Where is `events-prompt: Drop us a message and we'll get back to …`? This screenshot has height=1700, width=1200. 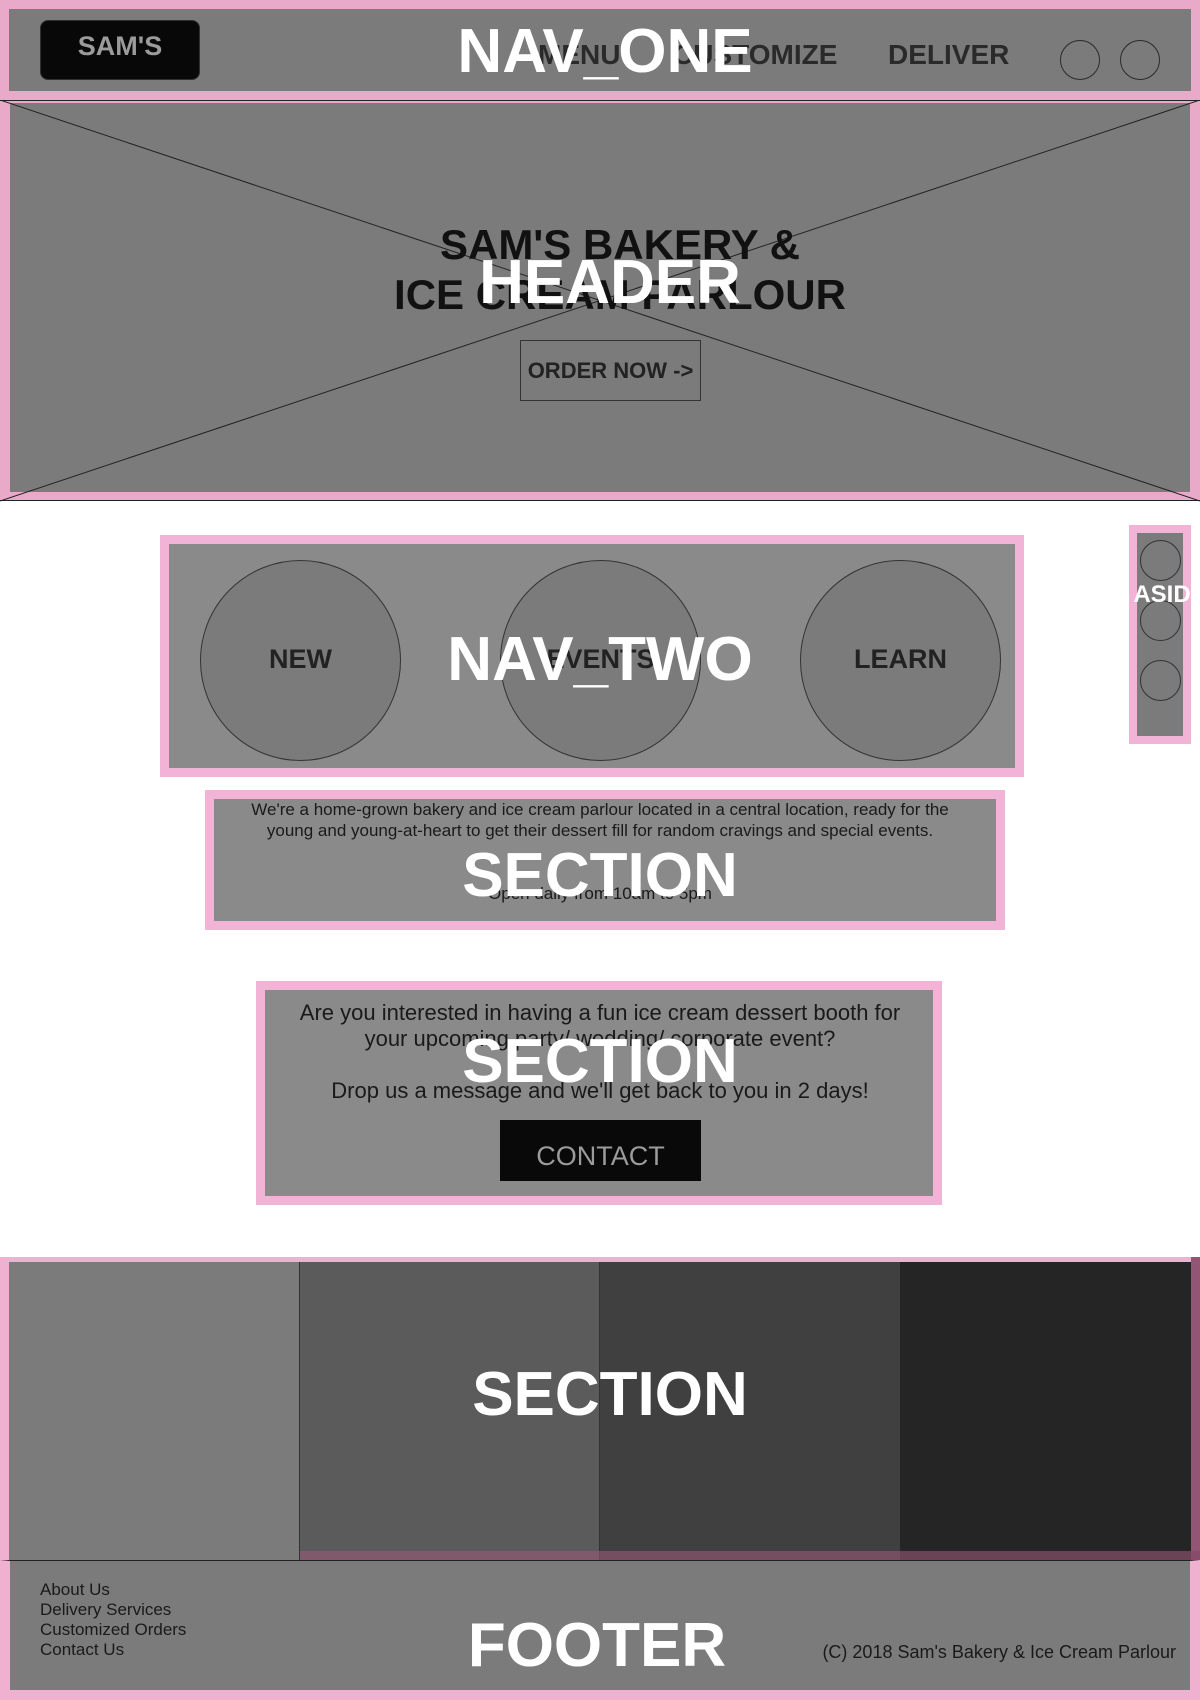
events-prompt: Drop us a message and we'll get back to … is located at coordinates (600, 1090).